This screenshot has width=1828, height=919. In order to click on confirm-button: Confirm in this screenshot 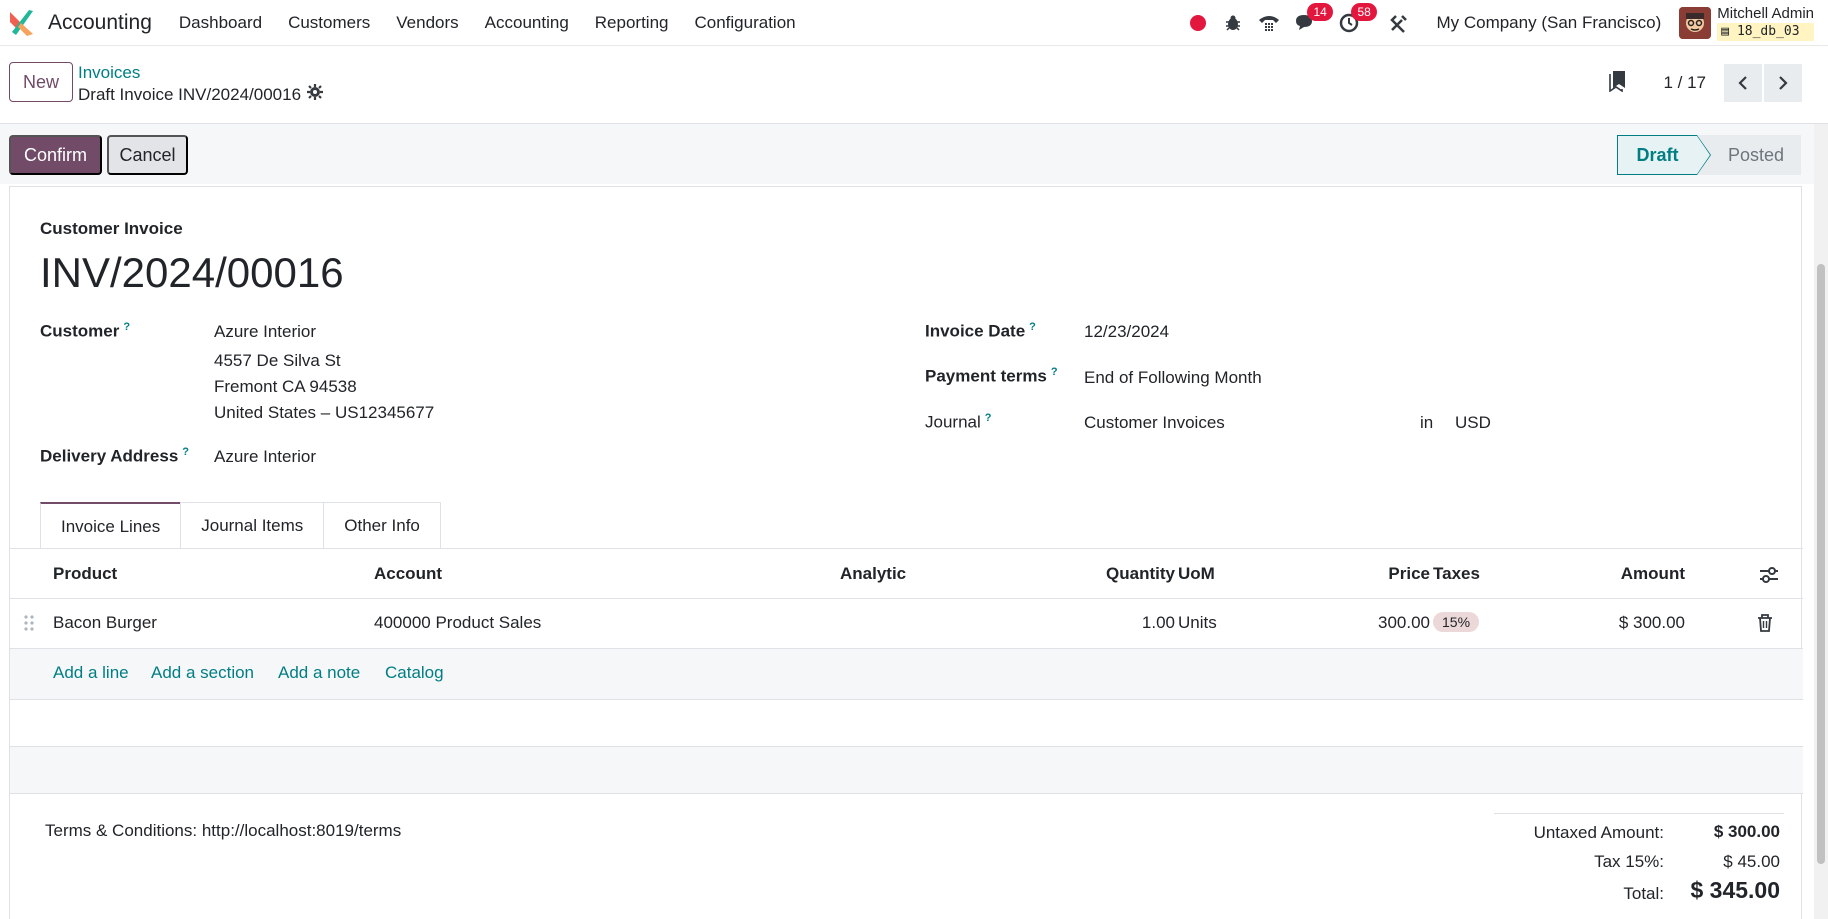, I will do `click(55, 155)`.